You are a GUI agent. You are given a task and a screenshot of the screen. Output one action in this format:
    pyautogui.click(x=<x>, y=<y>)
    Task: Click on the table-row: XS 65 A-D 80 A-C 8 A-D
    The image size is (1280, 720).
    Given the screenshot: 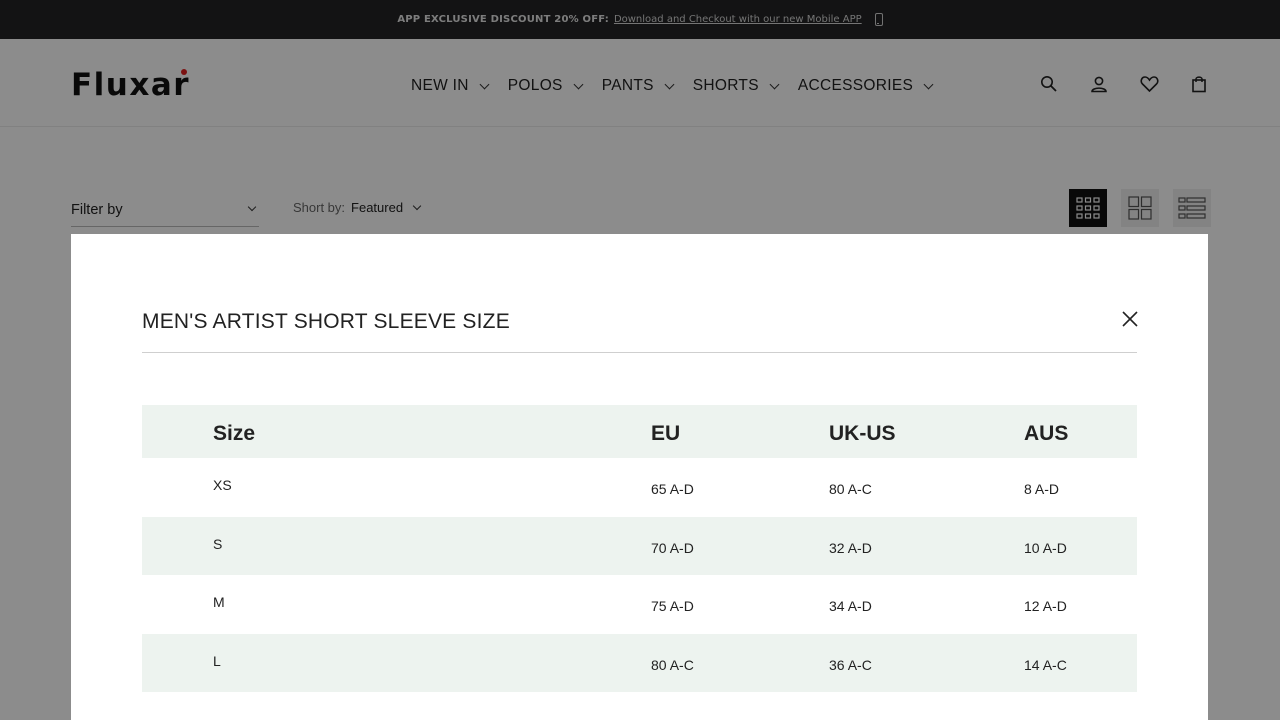 What is the action you would take?
    pyautogui.click(x=639, y=487)
    